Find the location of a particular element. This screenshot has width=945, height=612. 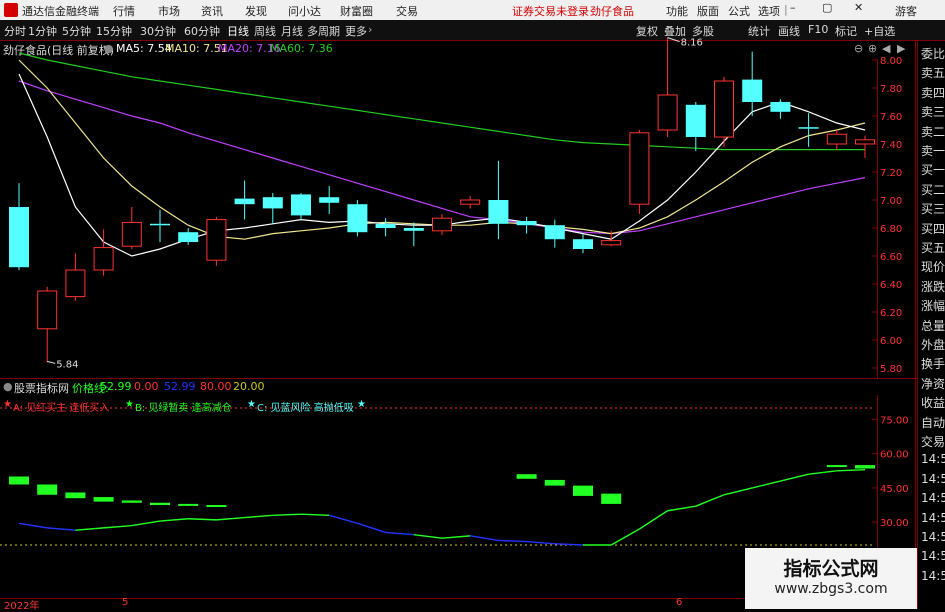

legend-b: B: 见绿暂卖 逢高减仓 is located at coordinates (183, 408).